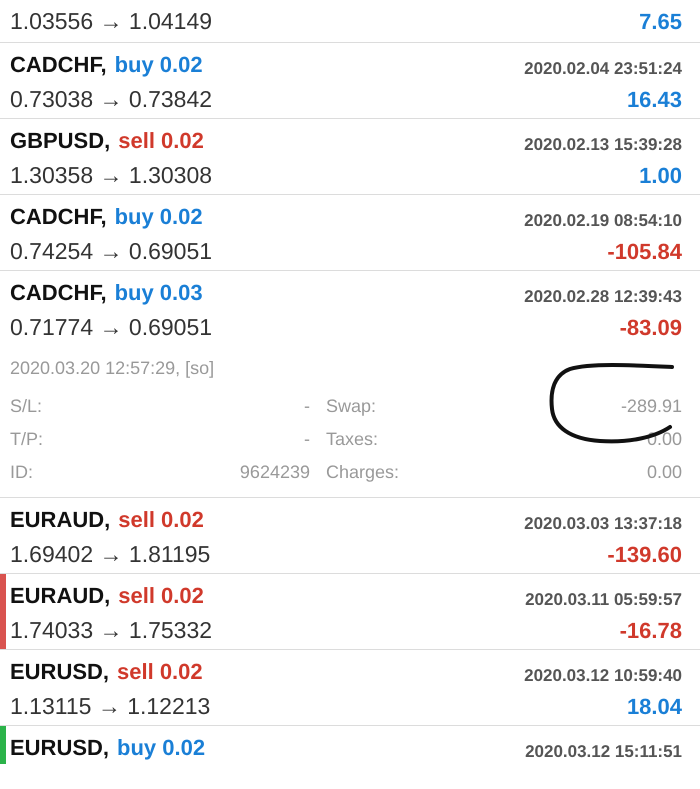  What do you see at coordinates (111, 175) in the screenshot?
I see `price-range-text: 1.30358 → 1.30308` at bounding box center [111, 175].